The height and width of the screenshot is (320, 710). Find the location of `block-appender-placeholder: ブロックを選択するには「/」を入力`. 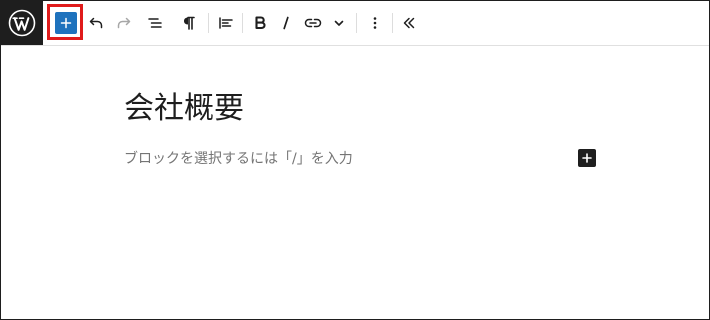

block-appender-placeholder: ブロックを選択するには「/」を入力 is located at coordinates (238, 159).